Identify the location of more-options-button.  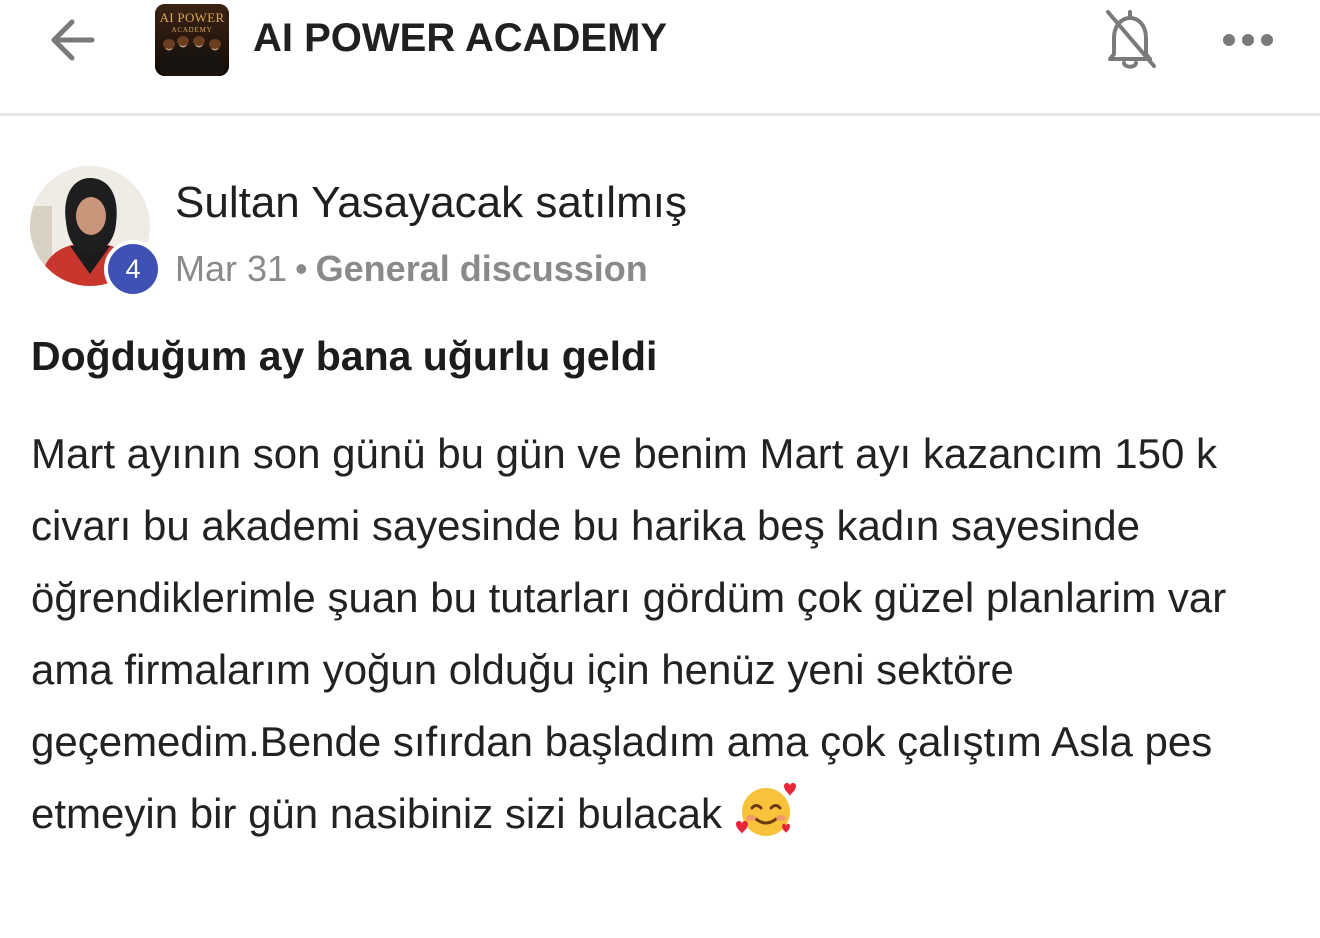
(1248, 40).